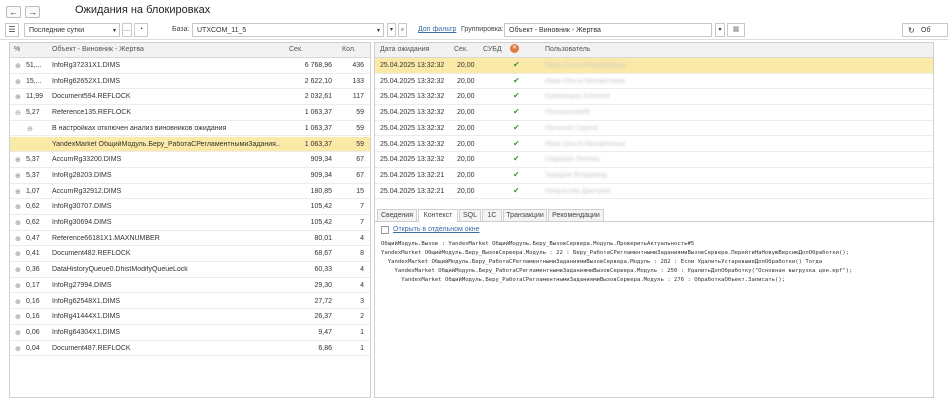  I want to click on forward-button: →, so click(32, 12).